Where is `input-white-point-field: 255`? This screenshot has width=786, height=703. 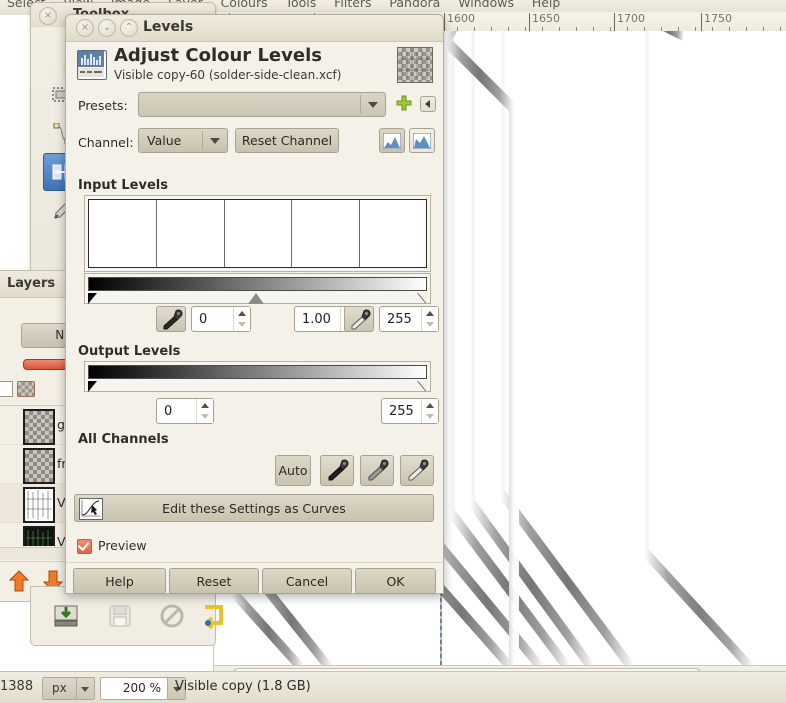
input-white-point-field: 255 is located at coordinates (409, 319).